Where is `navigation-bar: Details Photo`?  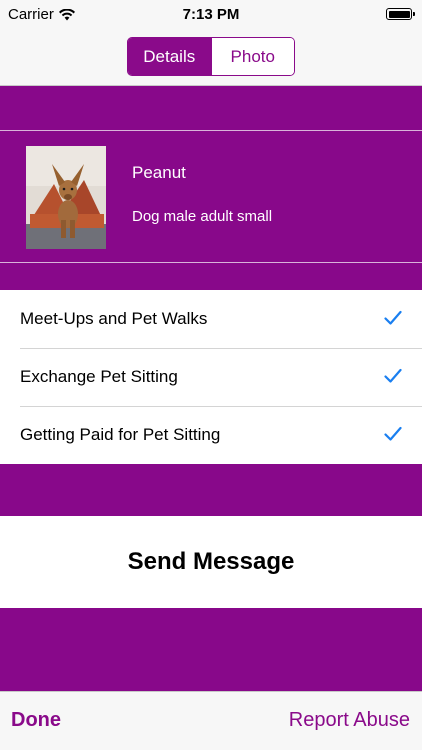
navigation-bar: Details Photo is located at coordinates (211, 58).